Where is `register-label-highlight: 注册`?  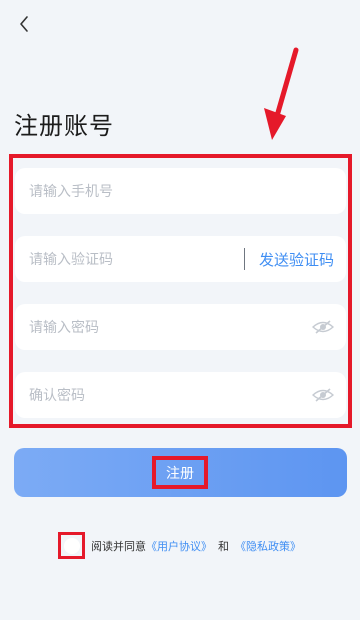 register-label-highlight: 注册 is located at coordinates (180, 472).